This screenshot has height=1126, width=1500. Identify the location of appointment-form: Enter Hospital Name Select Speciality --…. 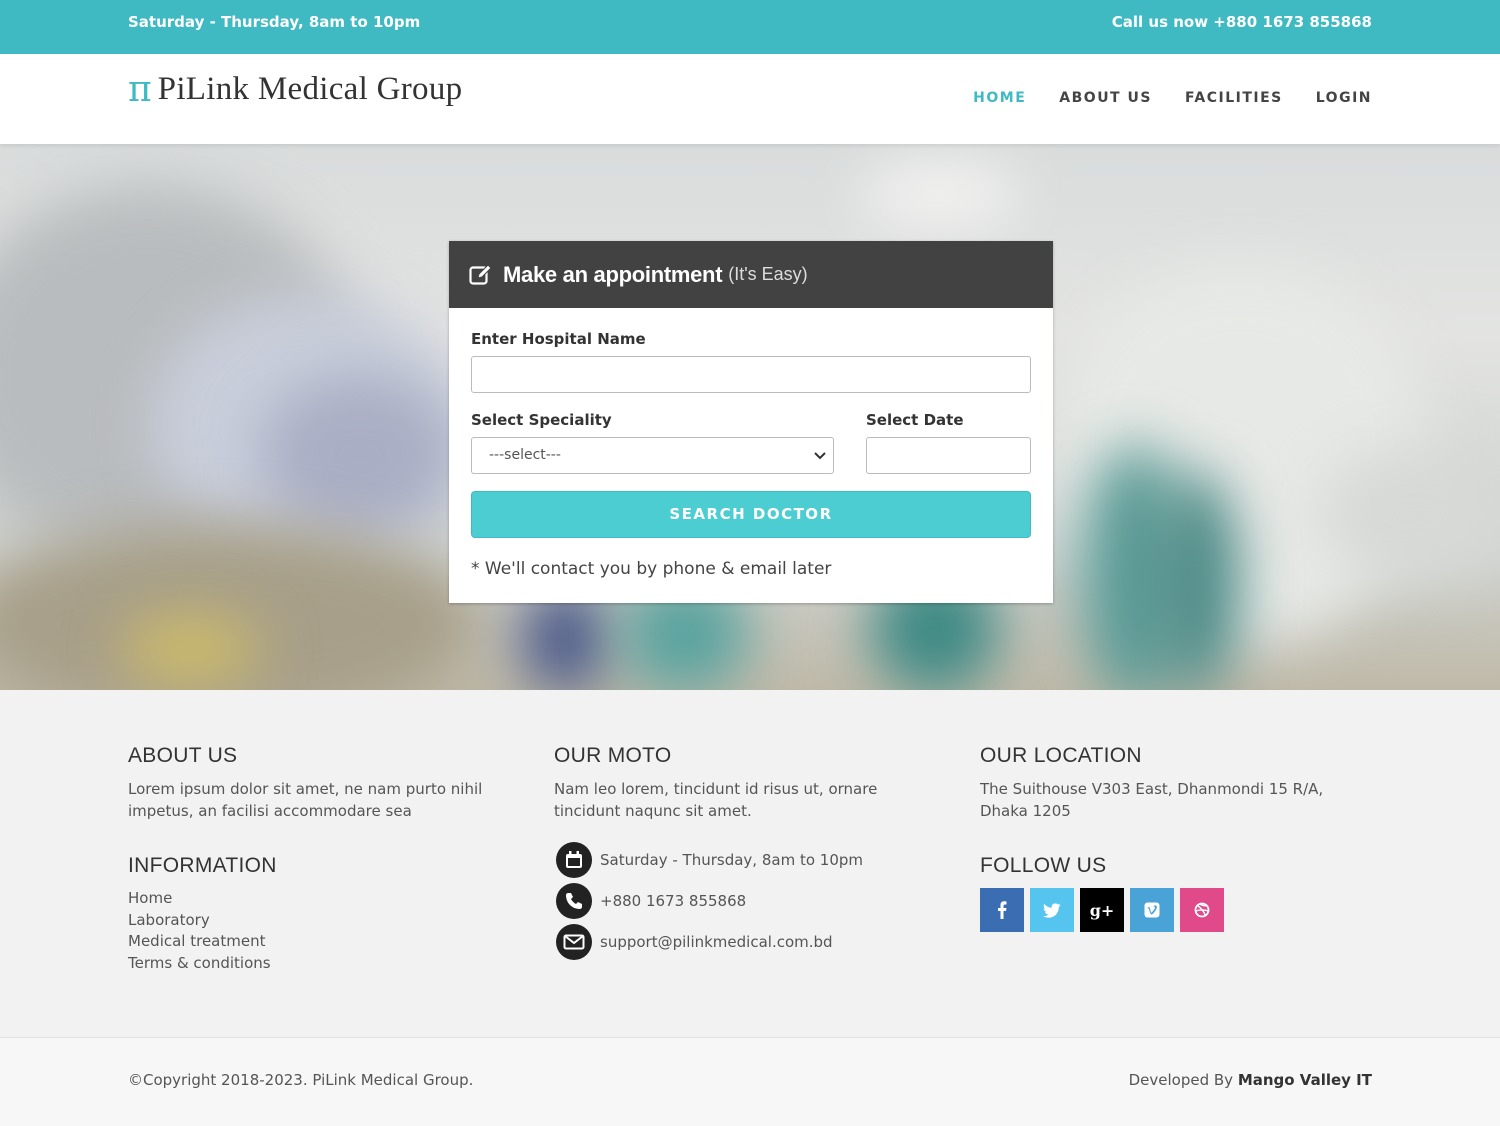
(751, 443).